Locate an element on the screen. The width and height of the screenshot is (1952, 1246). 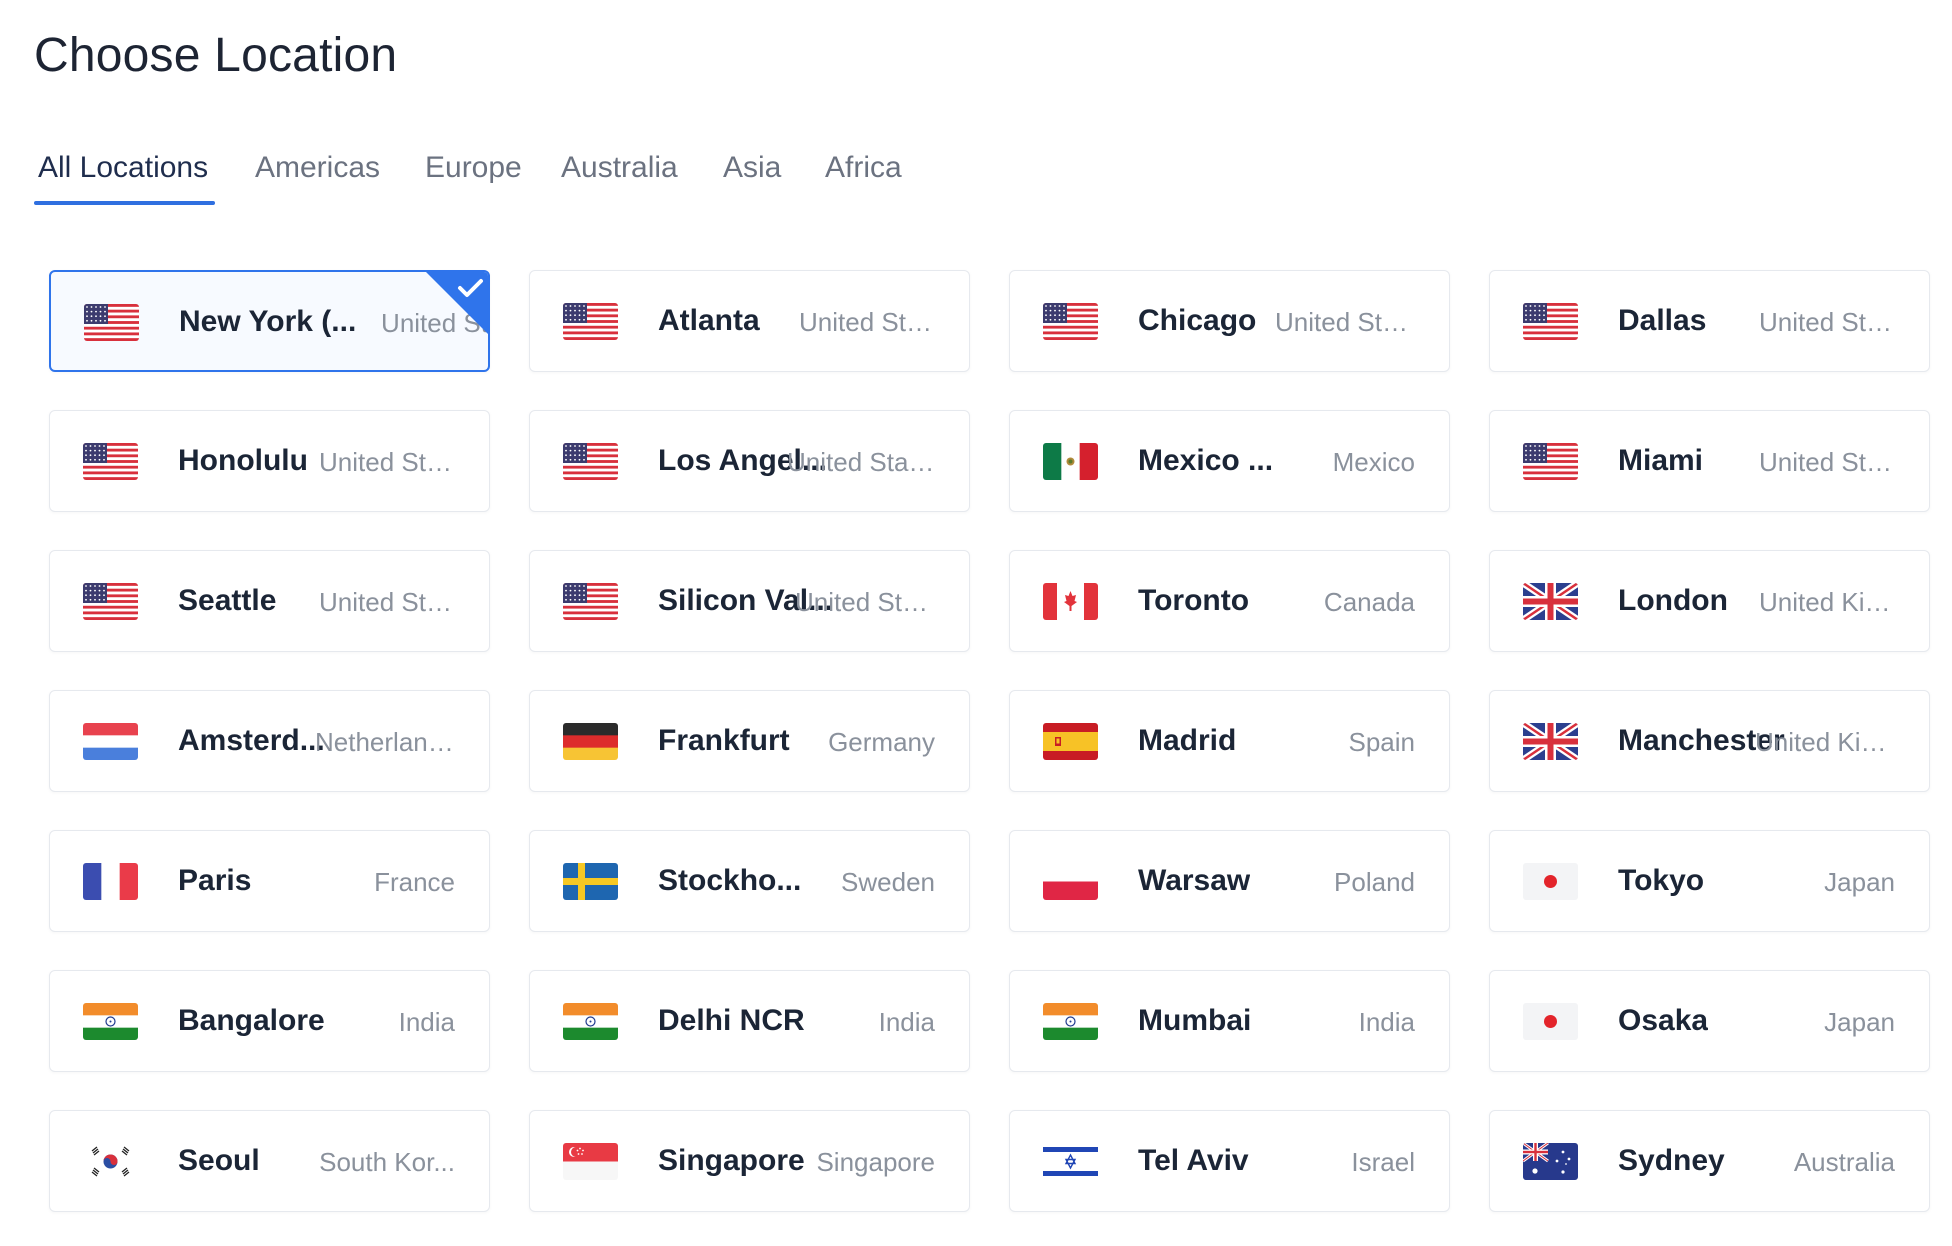
location-city: Chicago is located at coordinates (1197, 320).